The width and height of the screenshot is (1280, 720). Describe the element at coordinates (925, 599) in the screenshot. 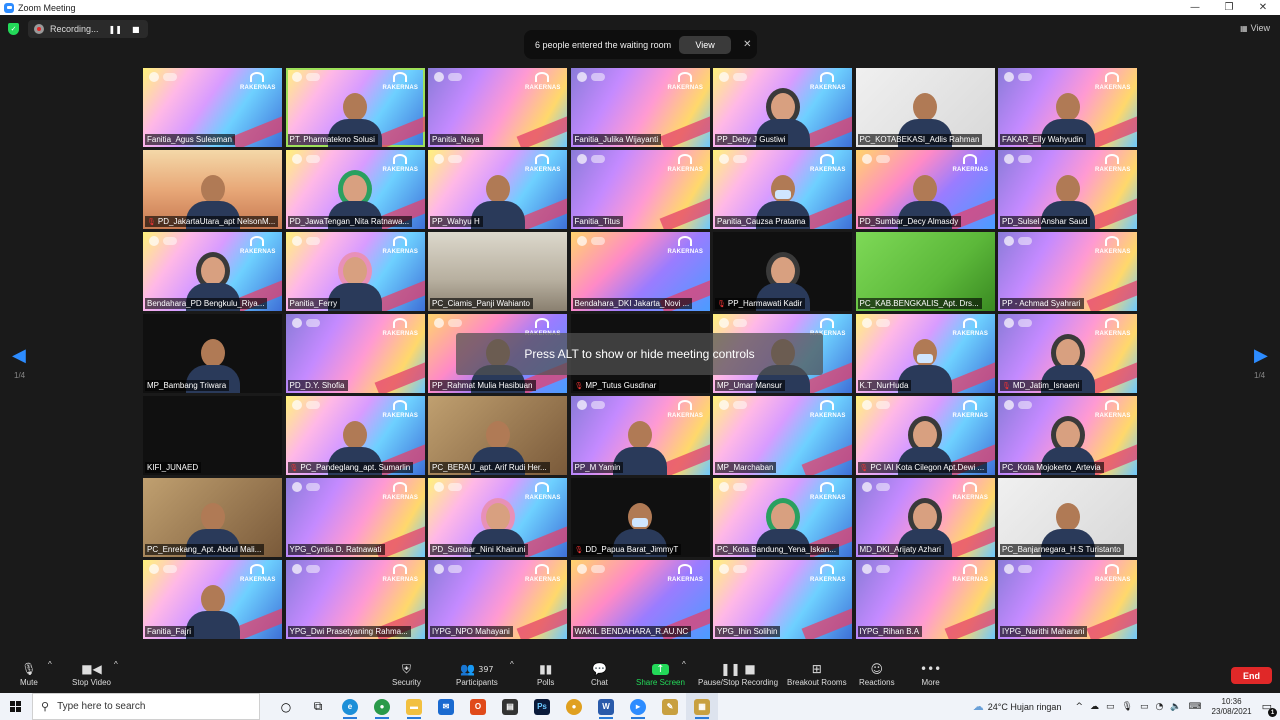

I see `participant-tile: RAKERNAS IYPG_Rihan B.A` at that location.